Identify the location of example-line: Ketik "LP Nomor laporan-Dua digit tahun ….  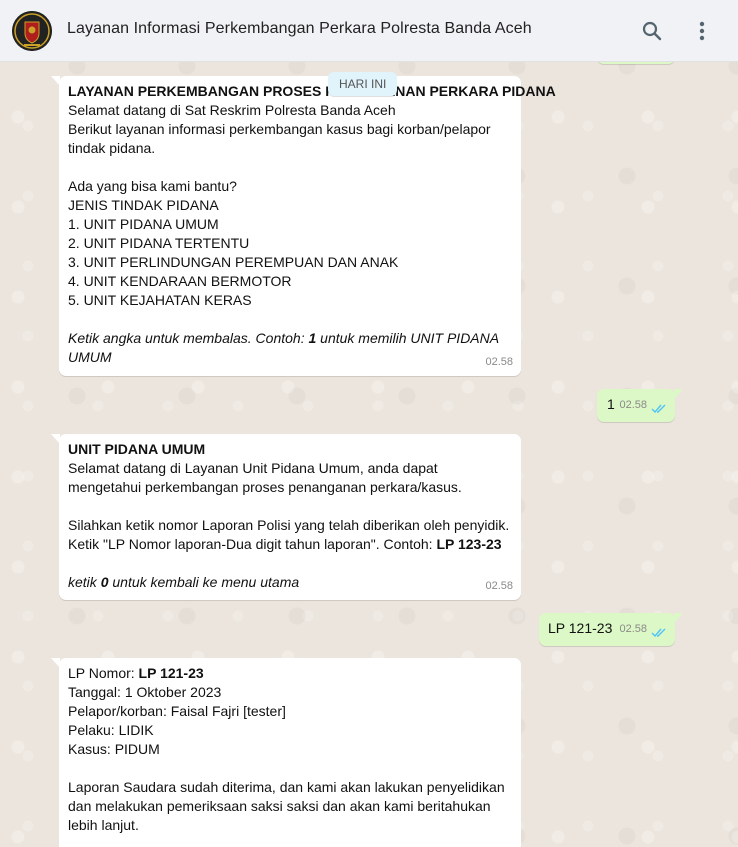
(285, 544).